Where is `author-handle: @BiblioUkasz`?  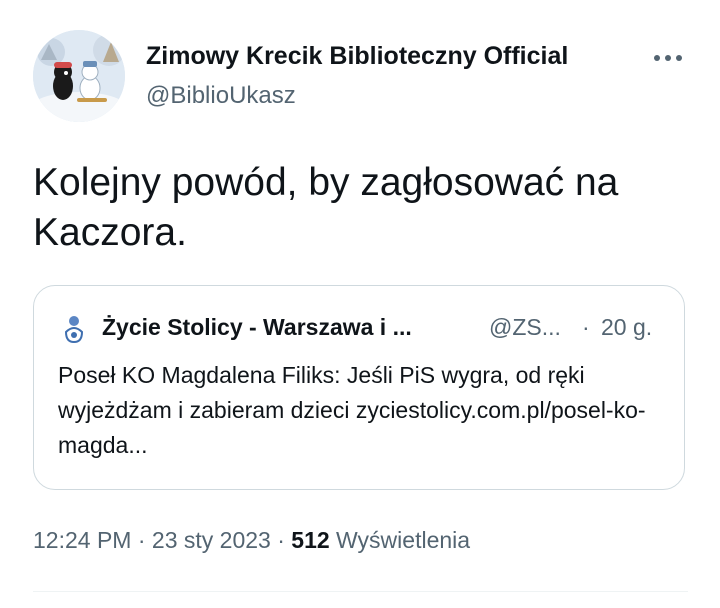
author-handle: @BiblioUkasz is located at coordinates (221, 96).